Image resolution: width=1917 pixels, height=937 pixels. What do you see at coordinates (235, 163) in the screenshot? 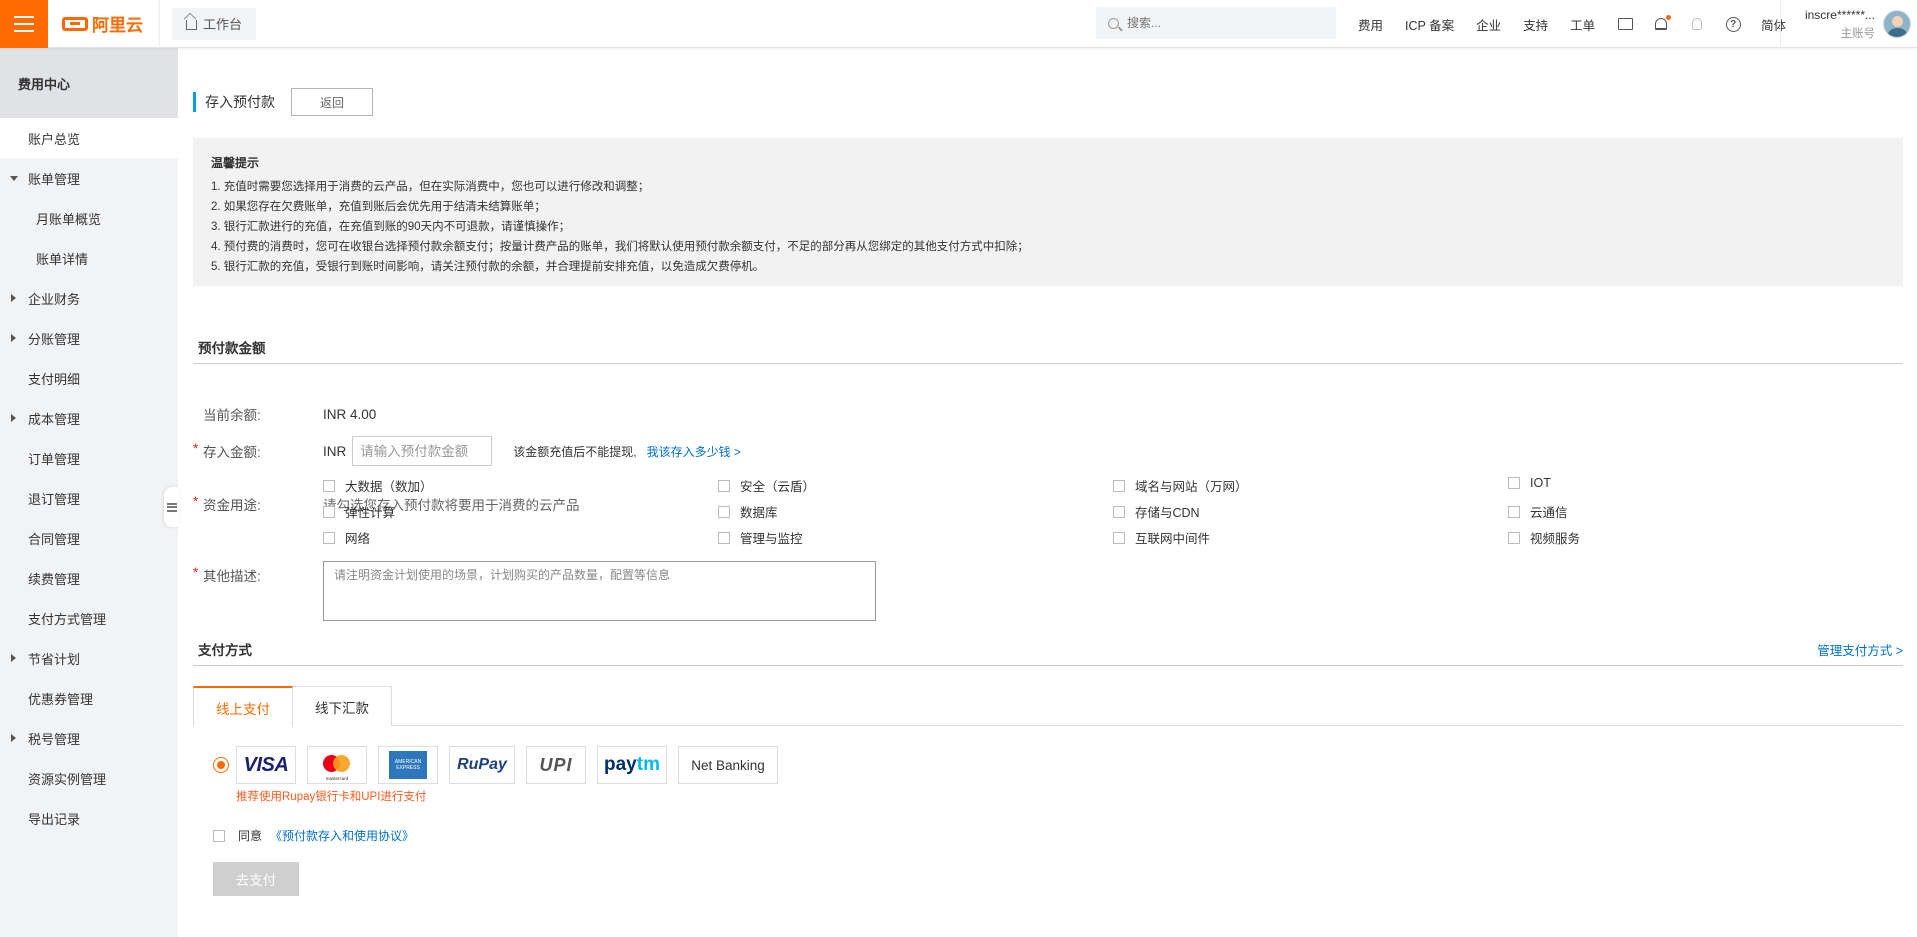
I see `notice-title: 温馨提示` at bounding box center [235, 163].